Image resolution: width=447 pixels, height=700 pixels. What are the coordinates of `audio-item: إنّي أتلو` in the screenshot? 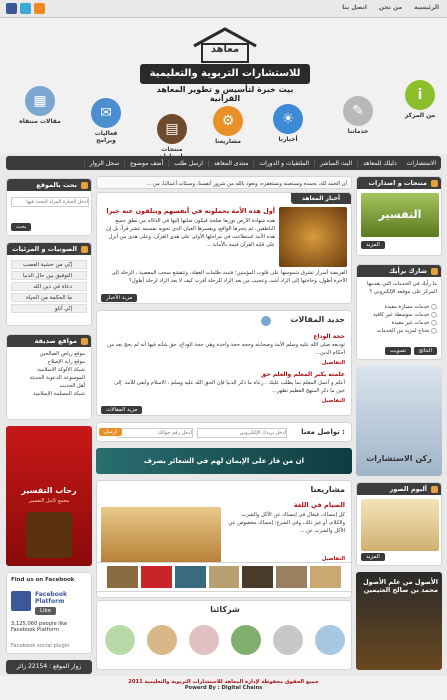 It's located at (49, 308).